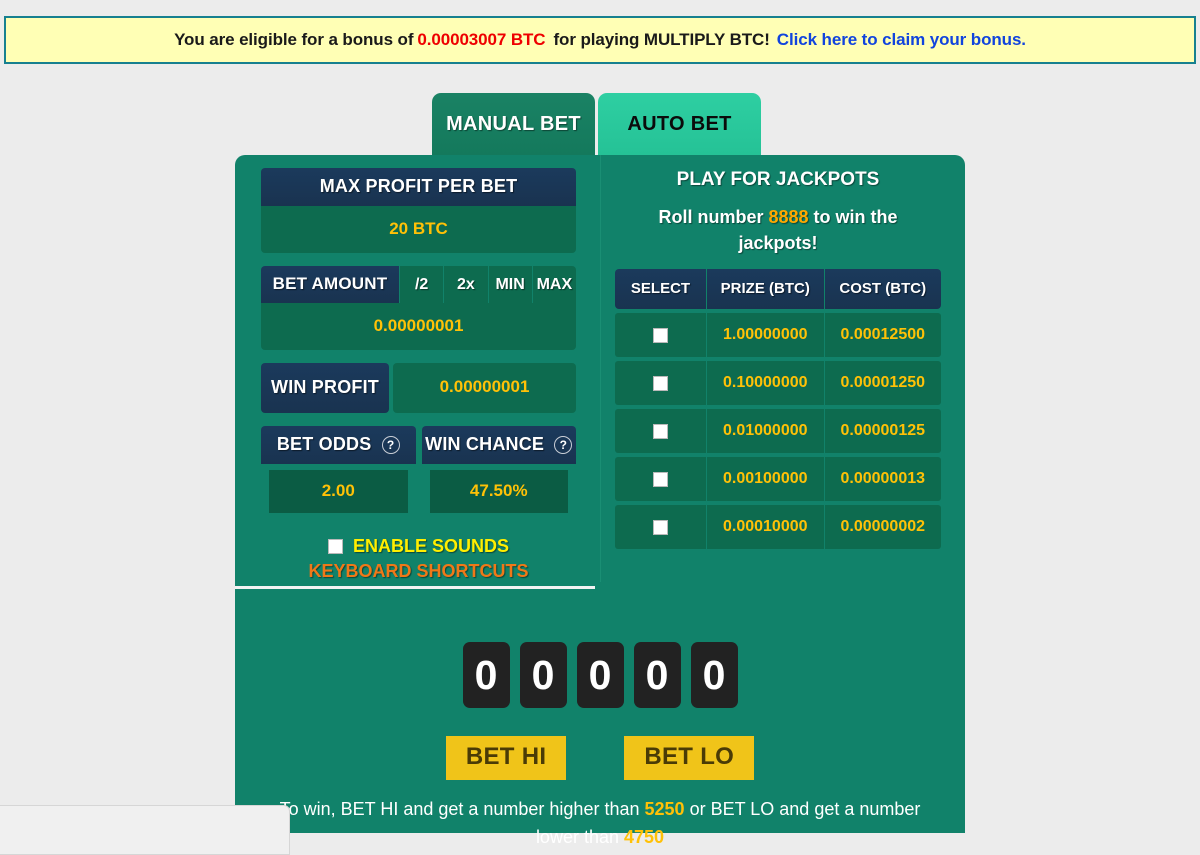 The width and height of the screenshot is (1200, 855). I want to click on jackpots-subtitle-pre: Roll number, so click(711, 217).